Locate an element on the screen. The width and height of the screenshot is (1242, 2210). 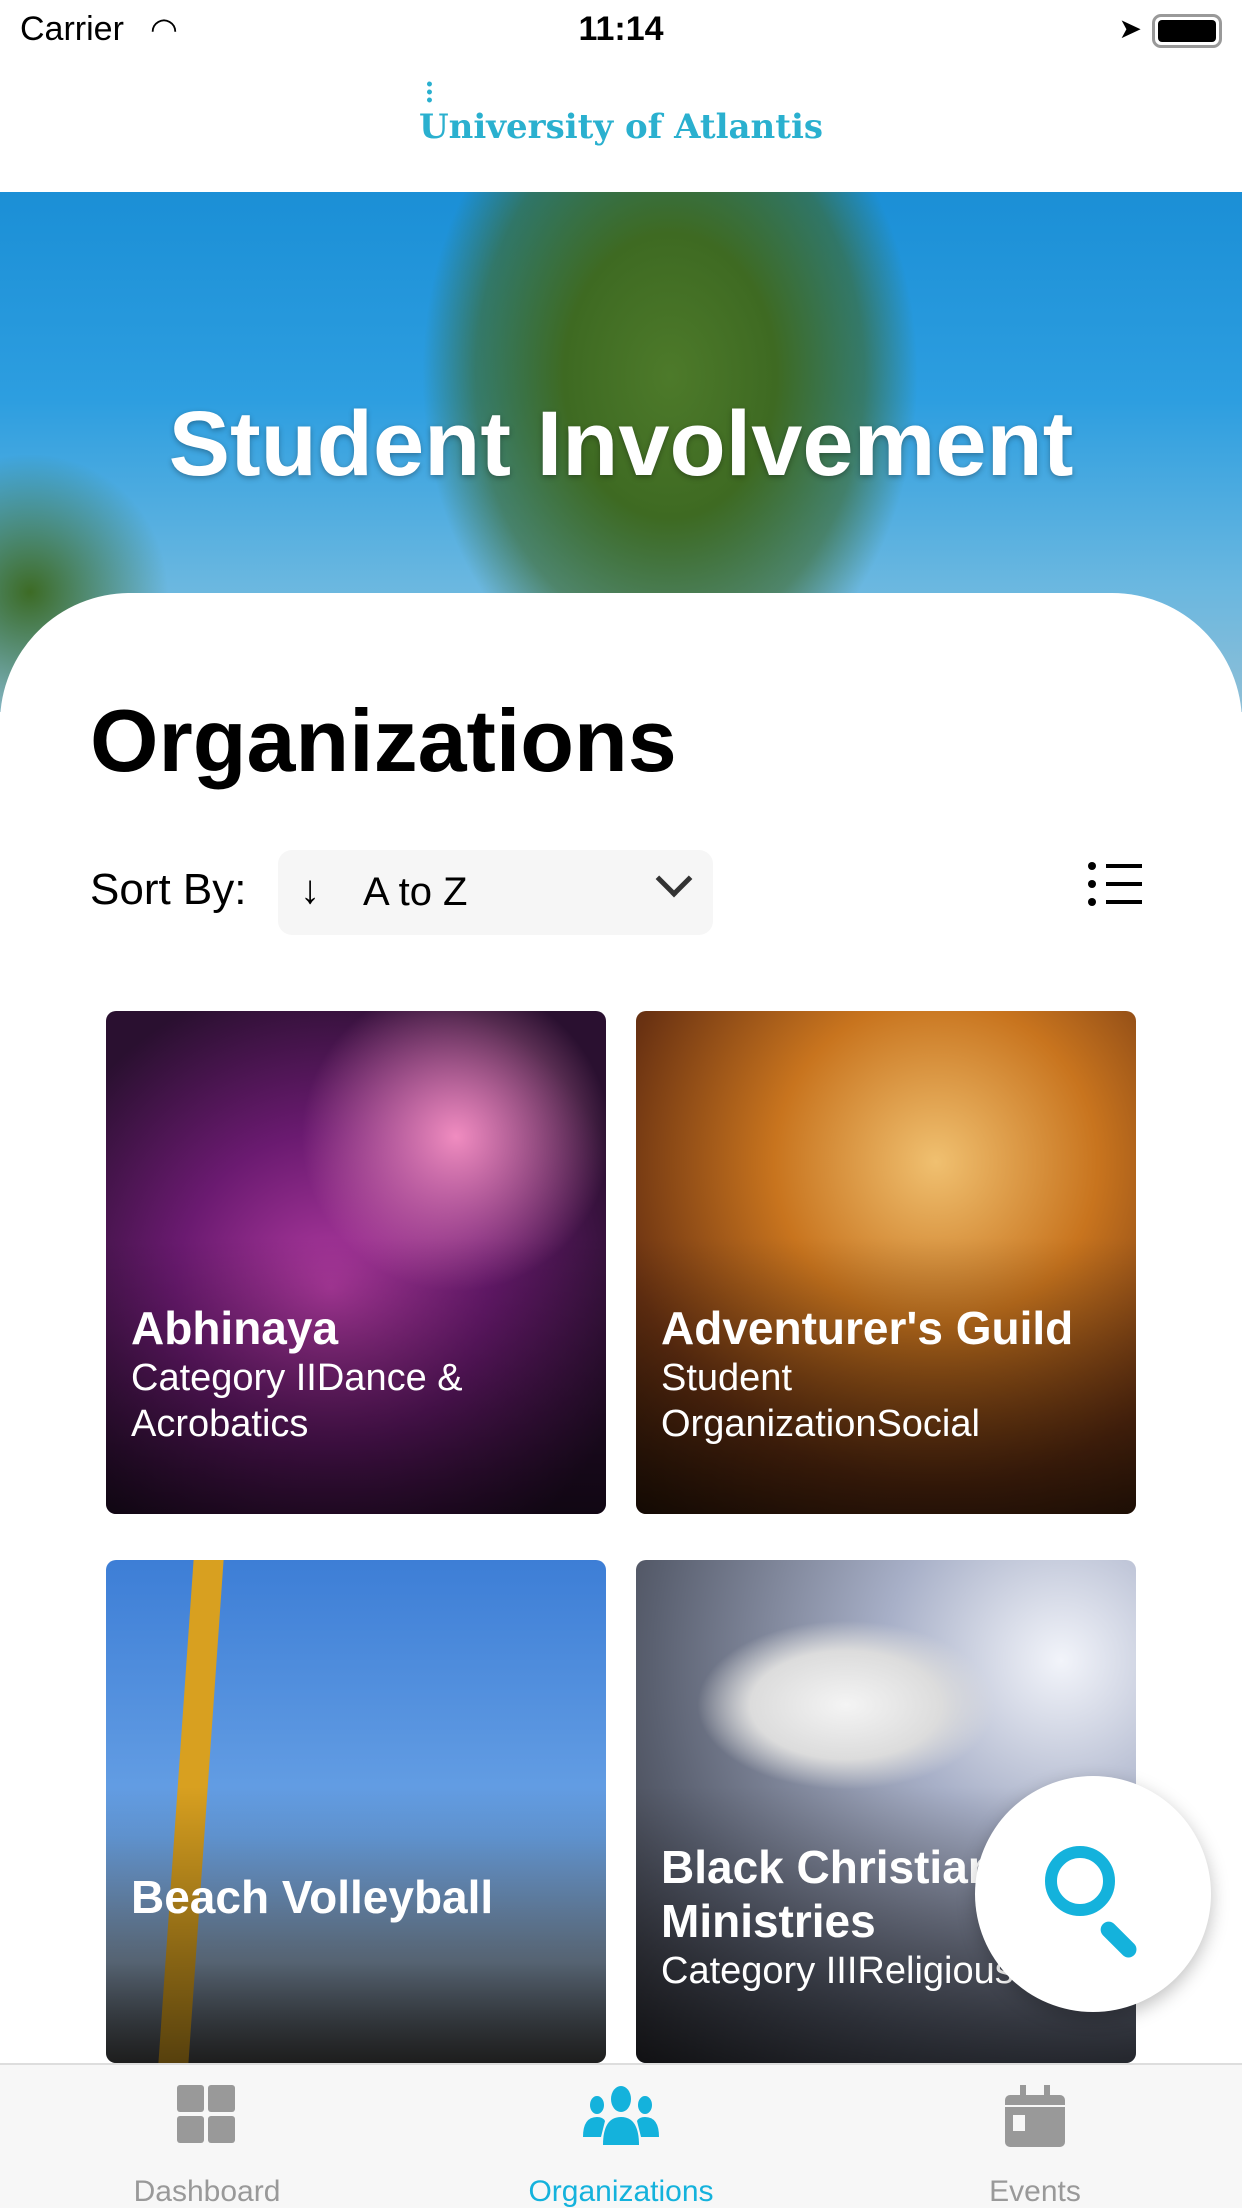
tab-dashboard: Dashboard is located at coordinates (207, 2137).